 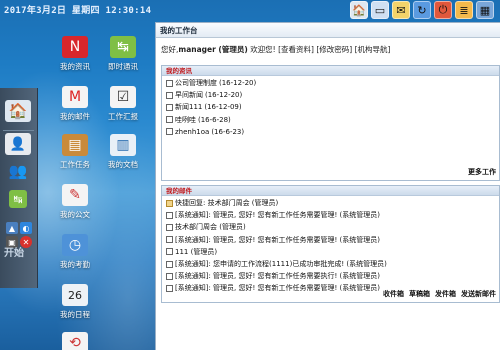 I want to click on network-icon: ▲, so click(x=12, y=228).